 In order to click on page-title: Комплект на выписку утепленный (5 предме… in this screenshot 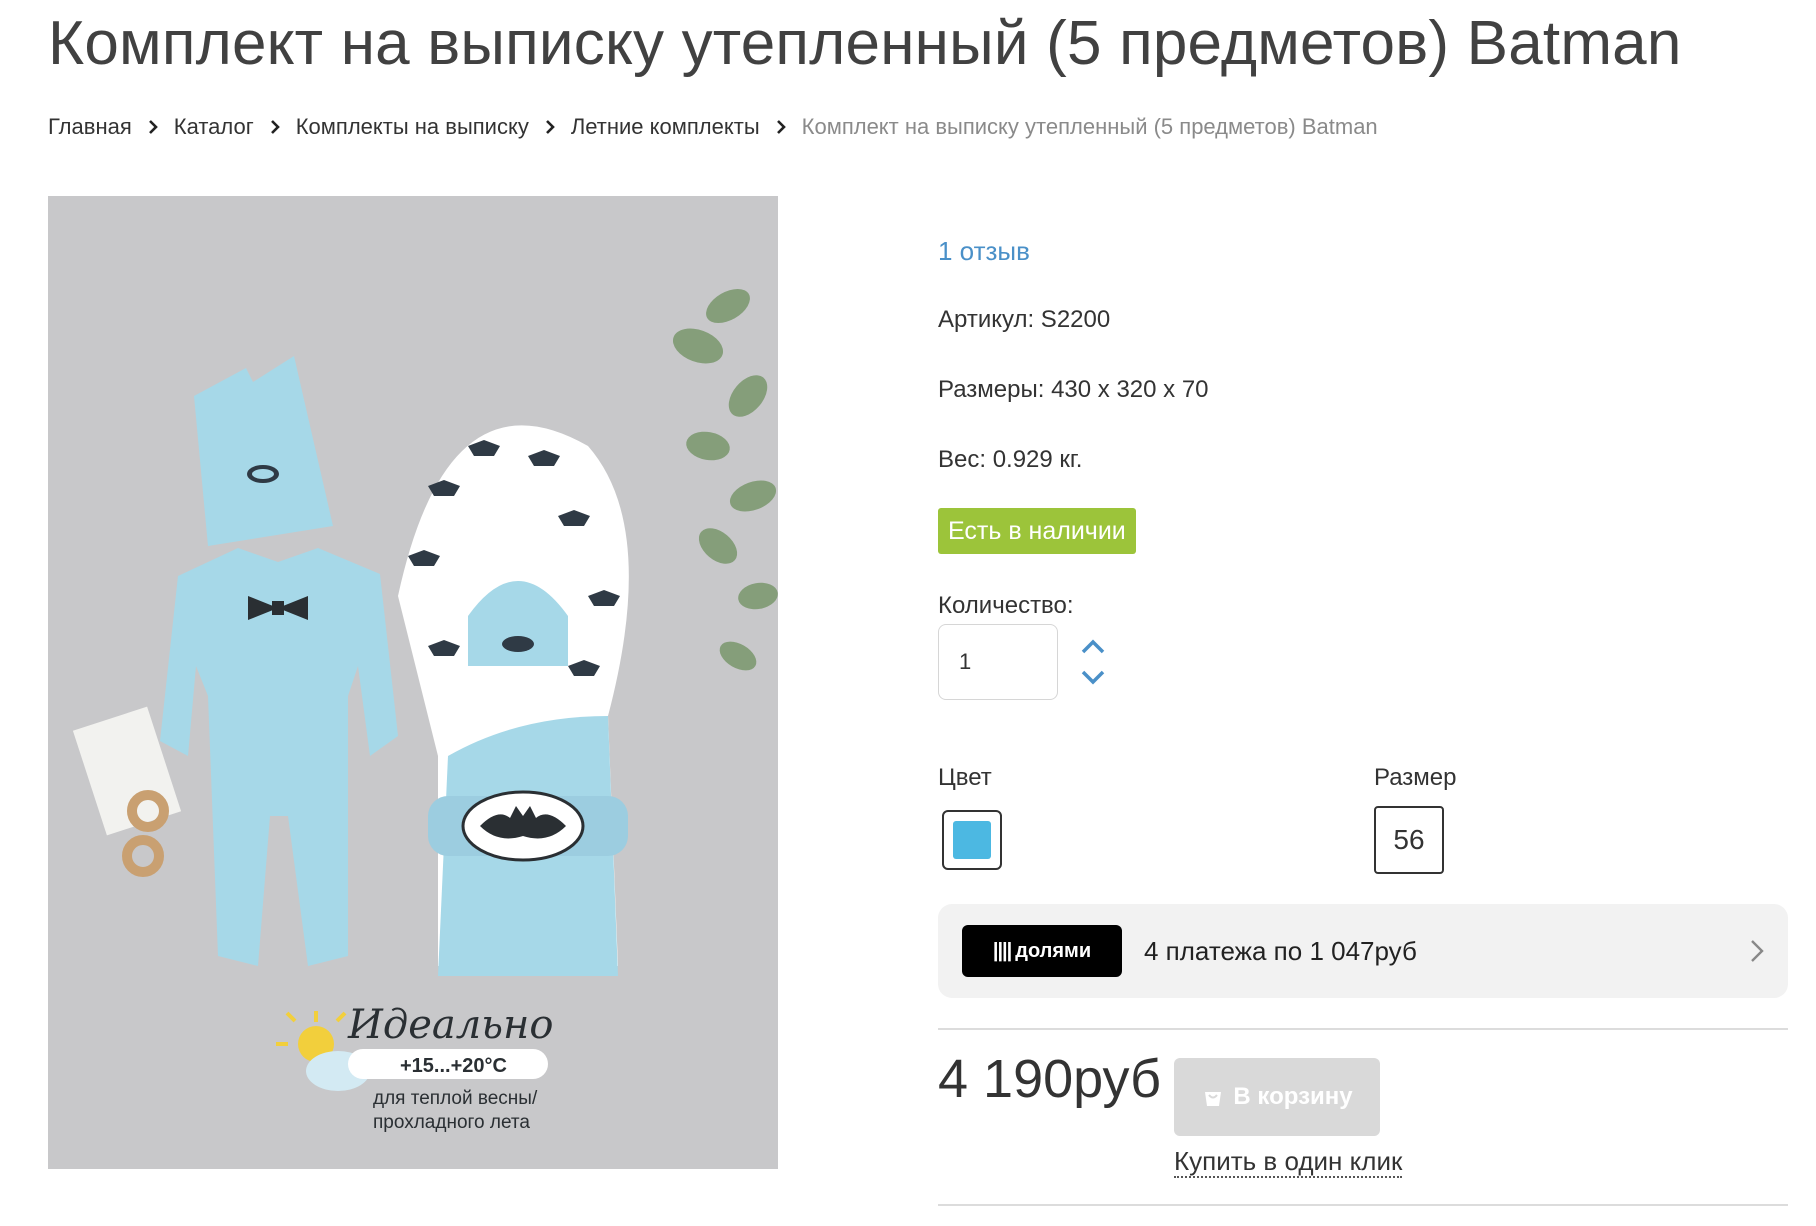, I will do `click(865, 43)`.